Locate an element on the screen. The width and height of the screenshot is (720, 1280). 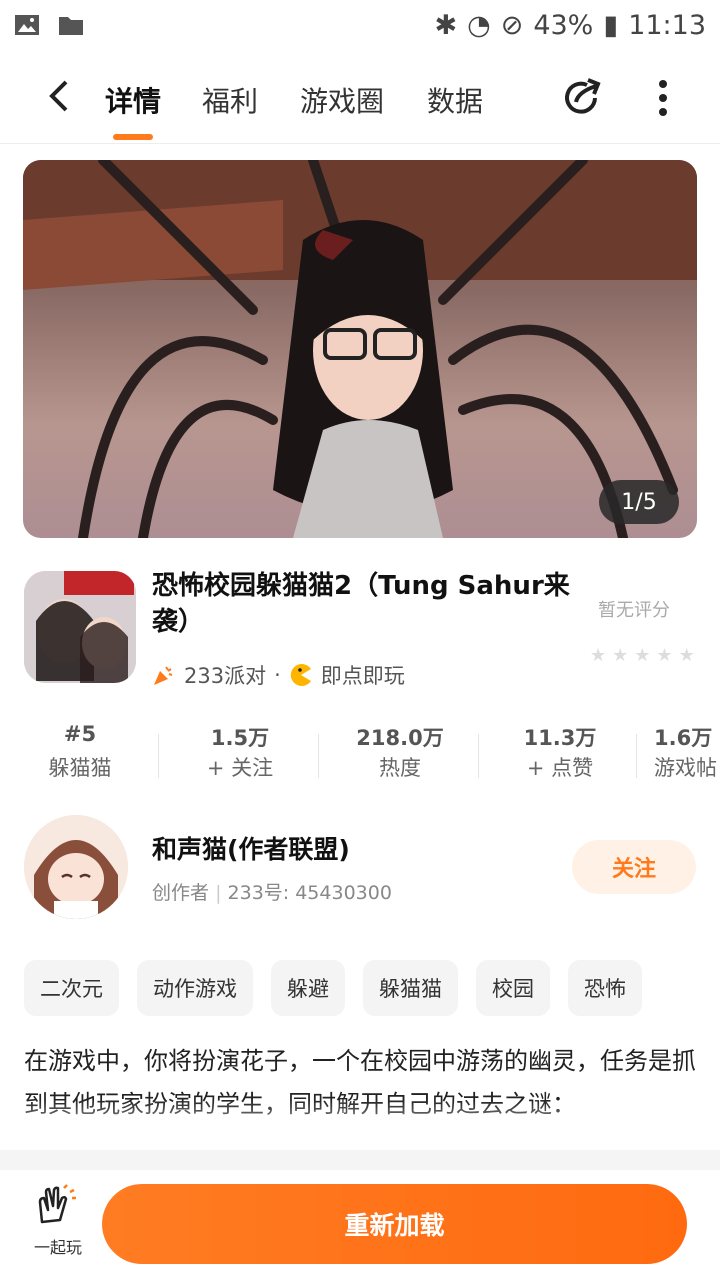
stat-value: 11.3万 is located at coordinates (560, 738).